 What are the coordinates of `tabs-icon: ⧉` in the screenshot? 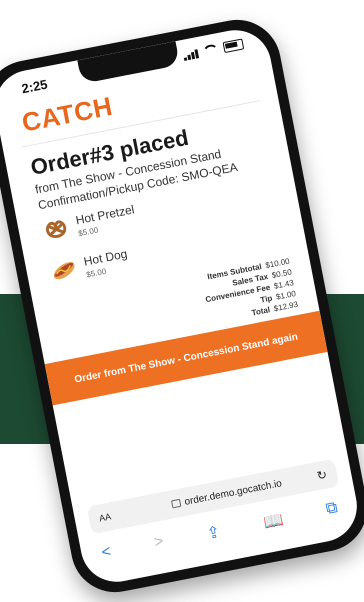 It's located at (331, 510).